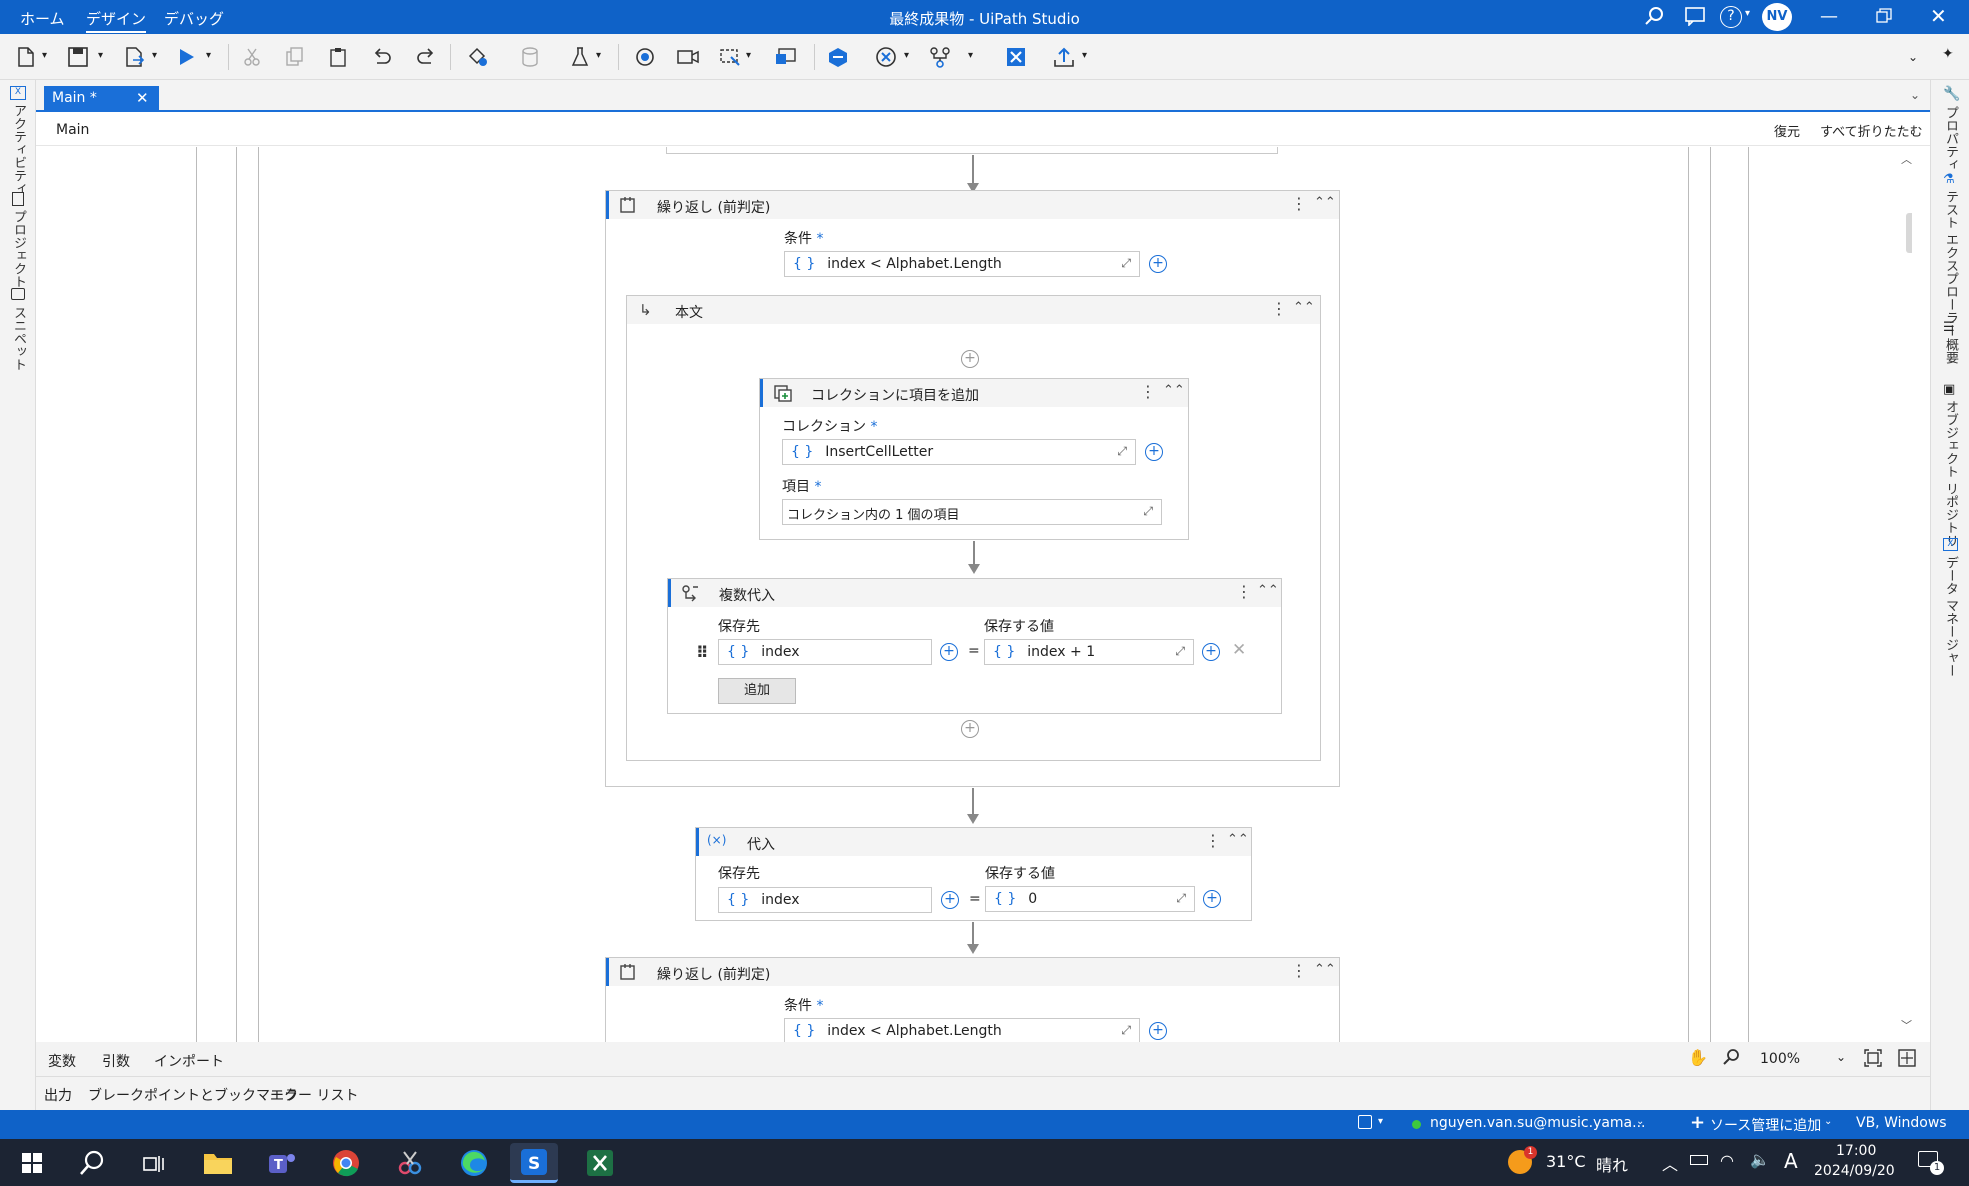 The image size is (1969, 1186). What do you see at coordinates (1829, 16) in the screenshot?
I see `minimize-icon: —` at bounding box center [1829, 16].